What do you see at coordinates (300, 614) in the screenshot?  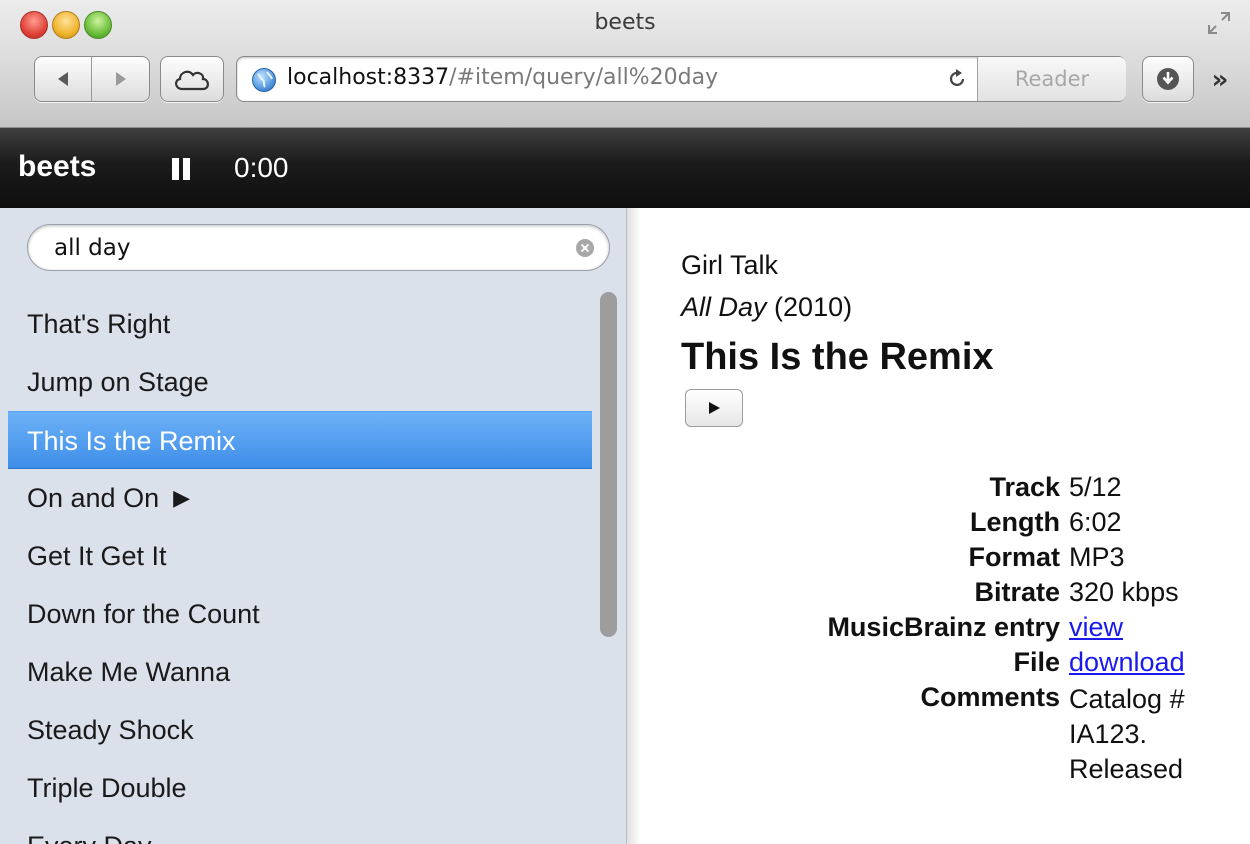 I see `result-item: Down for the Count` at bounding box center [300, 614].